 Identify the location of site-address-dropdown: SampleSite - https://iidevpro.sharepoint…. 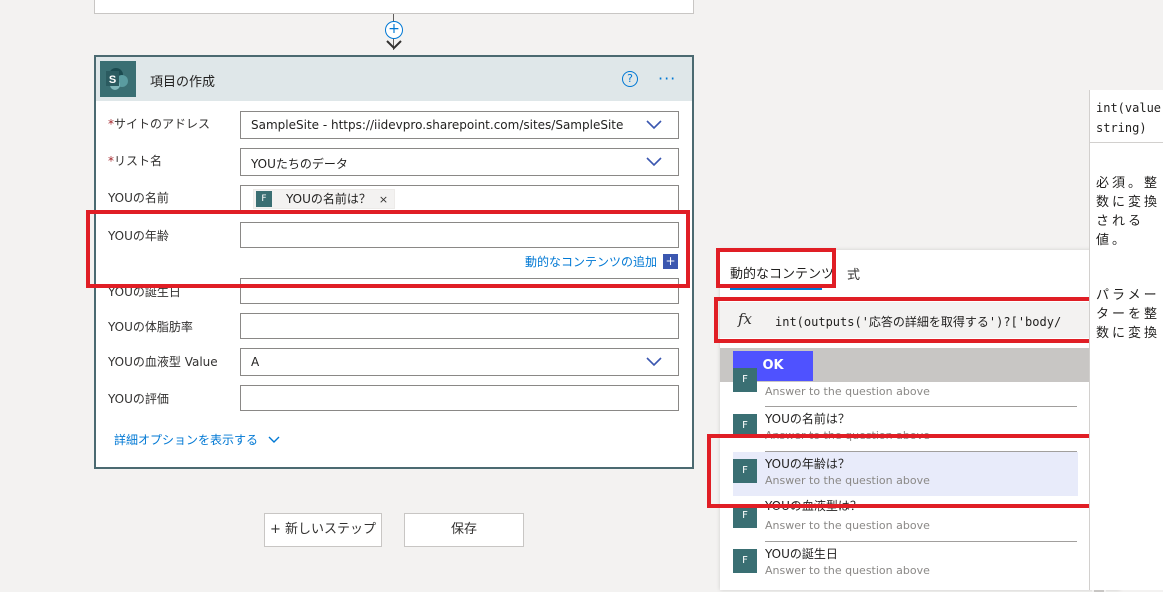
(459, 125).